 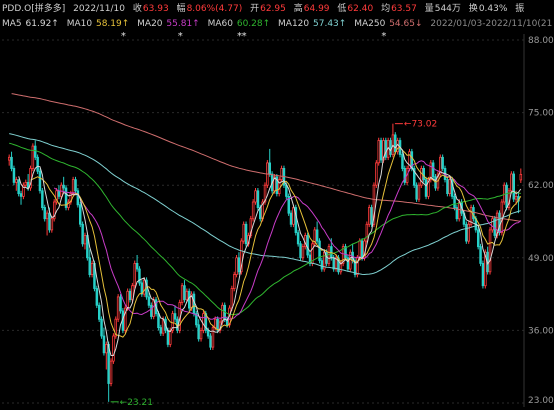 I want to click on close-label: 收, so click(x=137, y=9).